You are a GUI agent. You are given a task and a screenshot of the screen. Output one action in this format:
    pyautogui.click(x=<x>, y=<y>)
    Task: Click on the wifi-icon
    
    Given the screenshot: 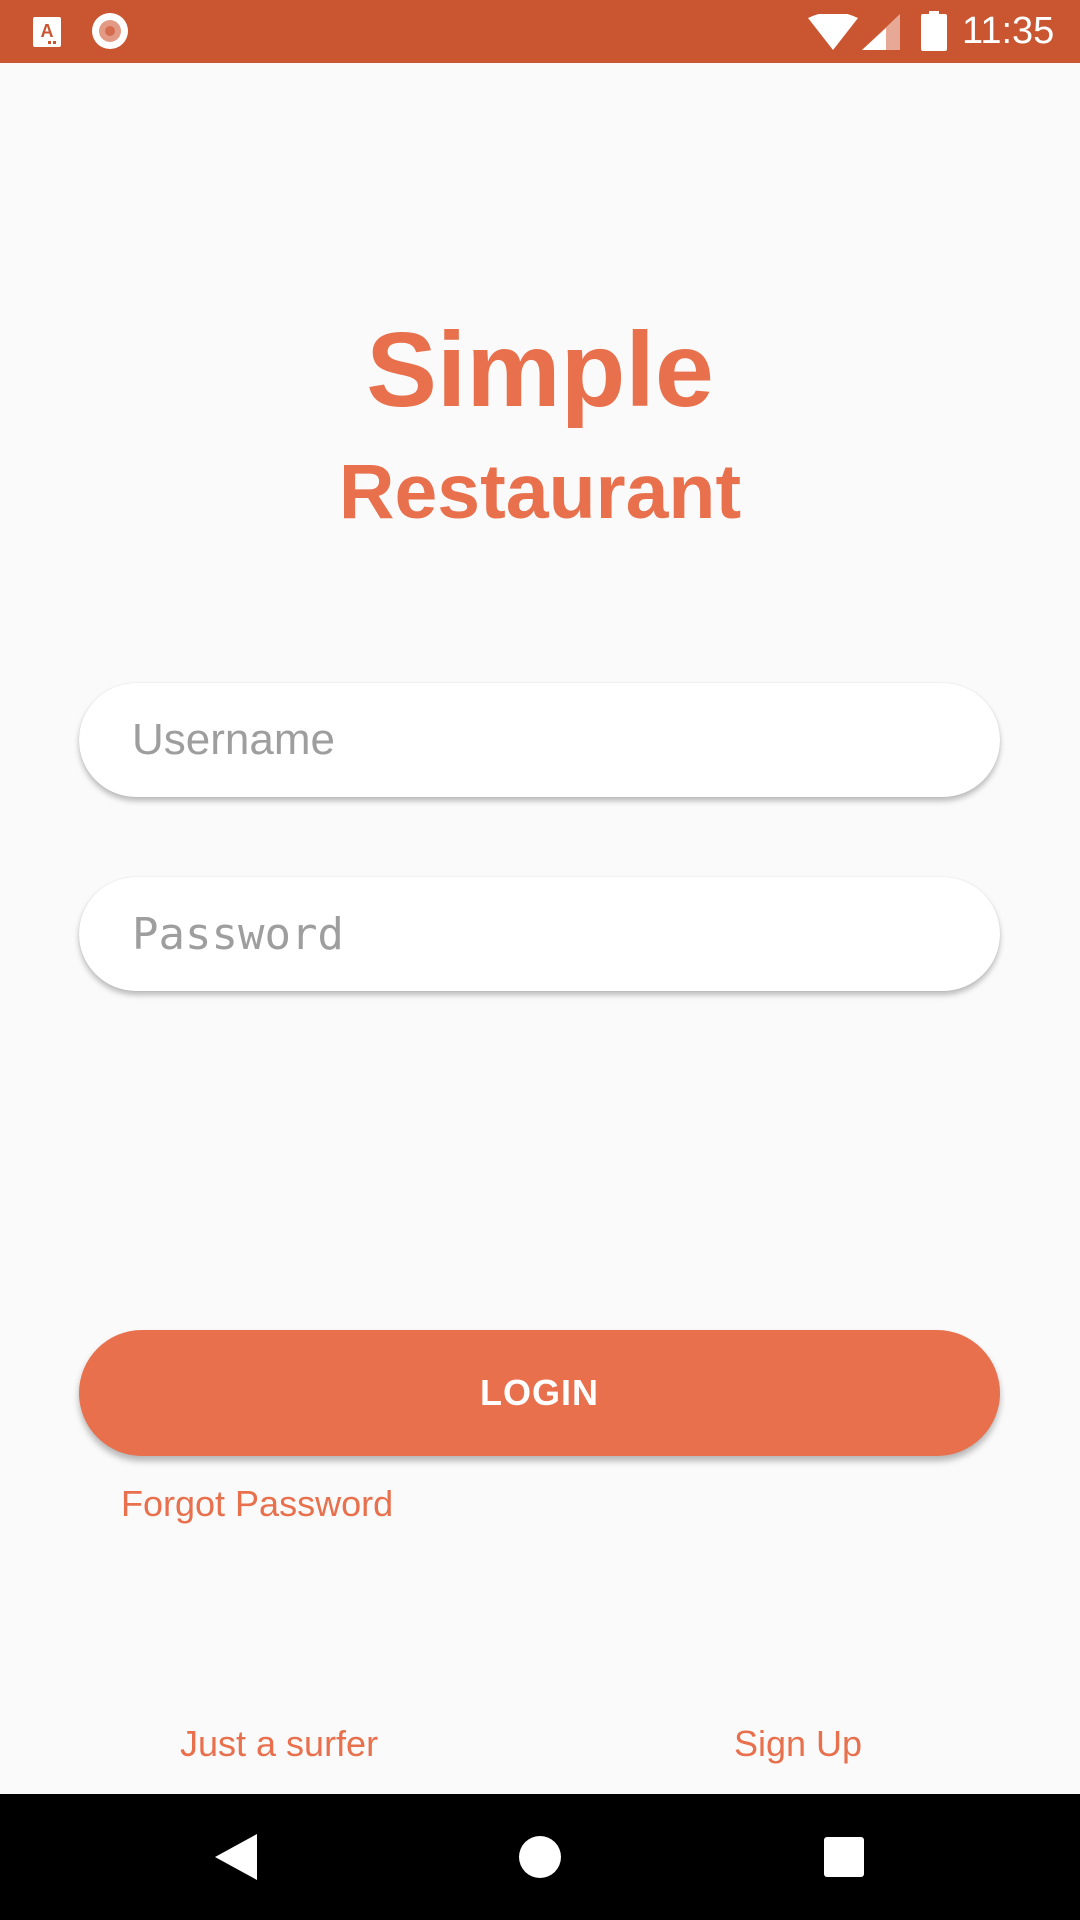 What is the action you would take?
    pyautogui.click(x=833, y=32)
    